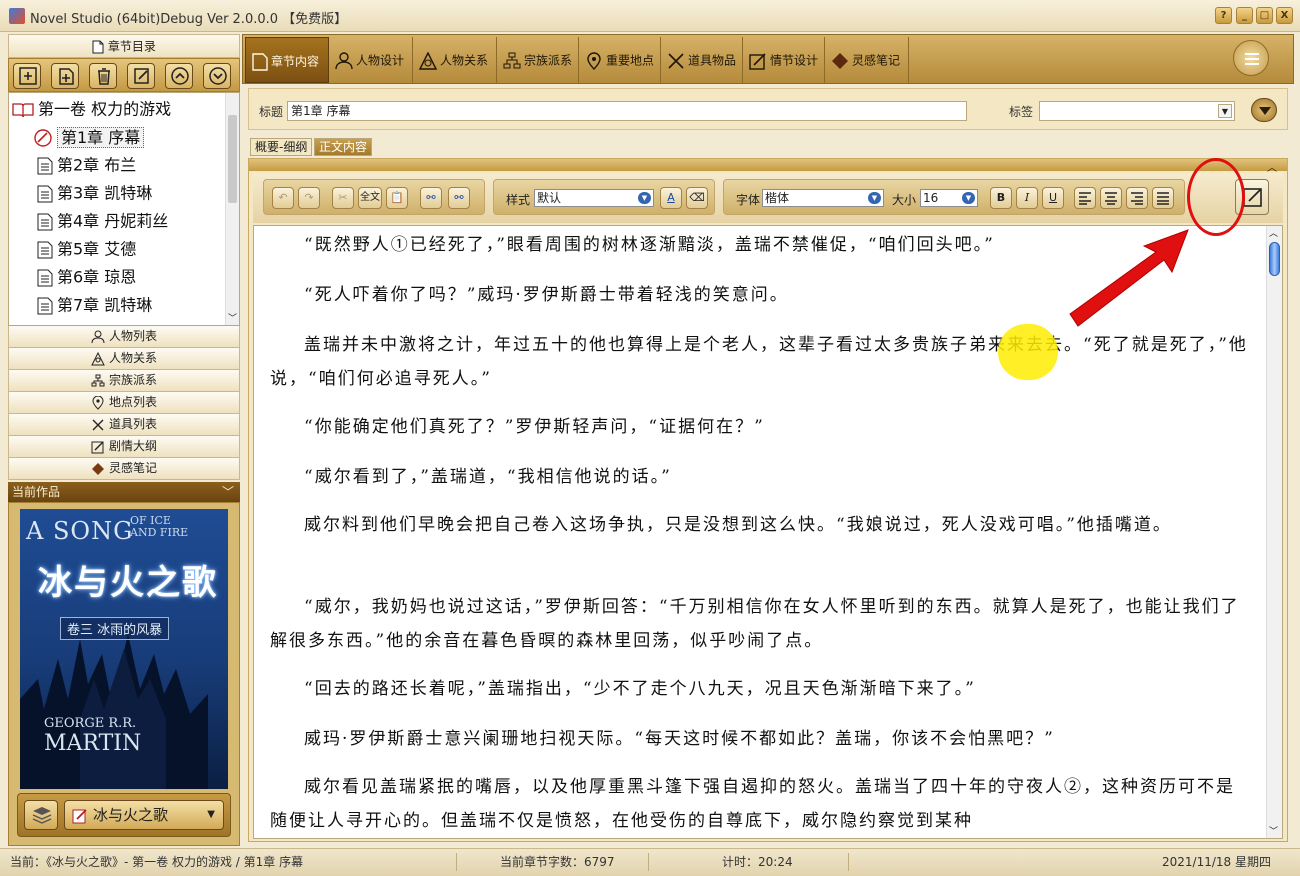 The height and width of the screenshot is (876, 1300). I want to click on tab-character-relations: 人物关系, so click(455, 60).